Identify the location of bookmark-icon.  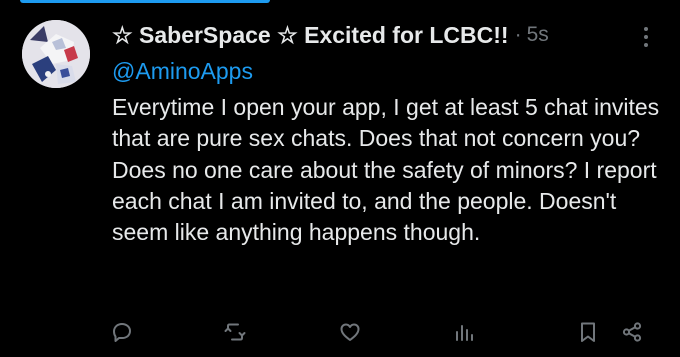
(588, 332).